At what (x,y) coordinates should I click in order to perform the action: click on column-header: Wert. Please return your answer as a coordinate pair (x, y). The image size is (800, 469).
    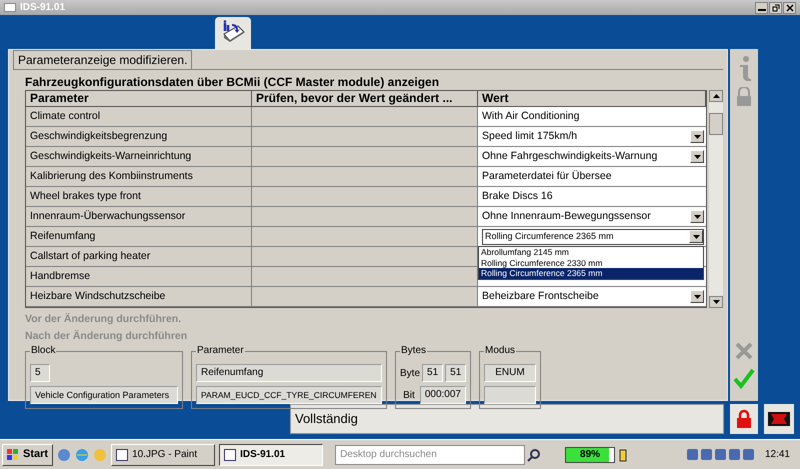
    Looking at the image, I should click on (592, 98).